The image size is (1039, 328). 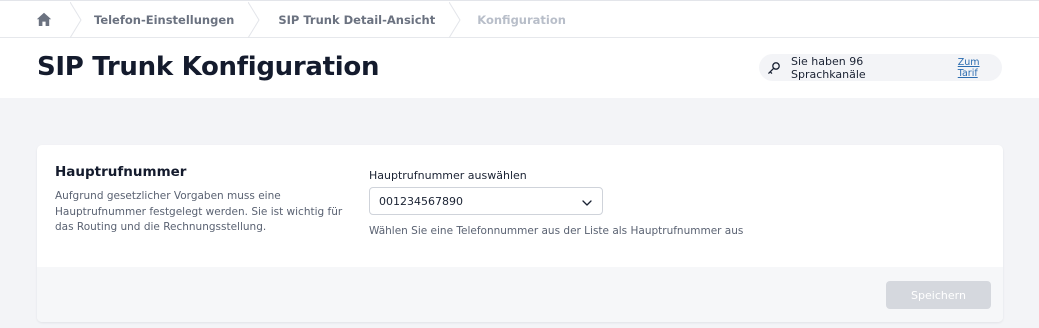 I want to click on key-icon, so click(x=774, y=68).